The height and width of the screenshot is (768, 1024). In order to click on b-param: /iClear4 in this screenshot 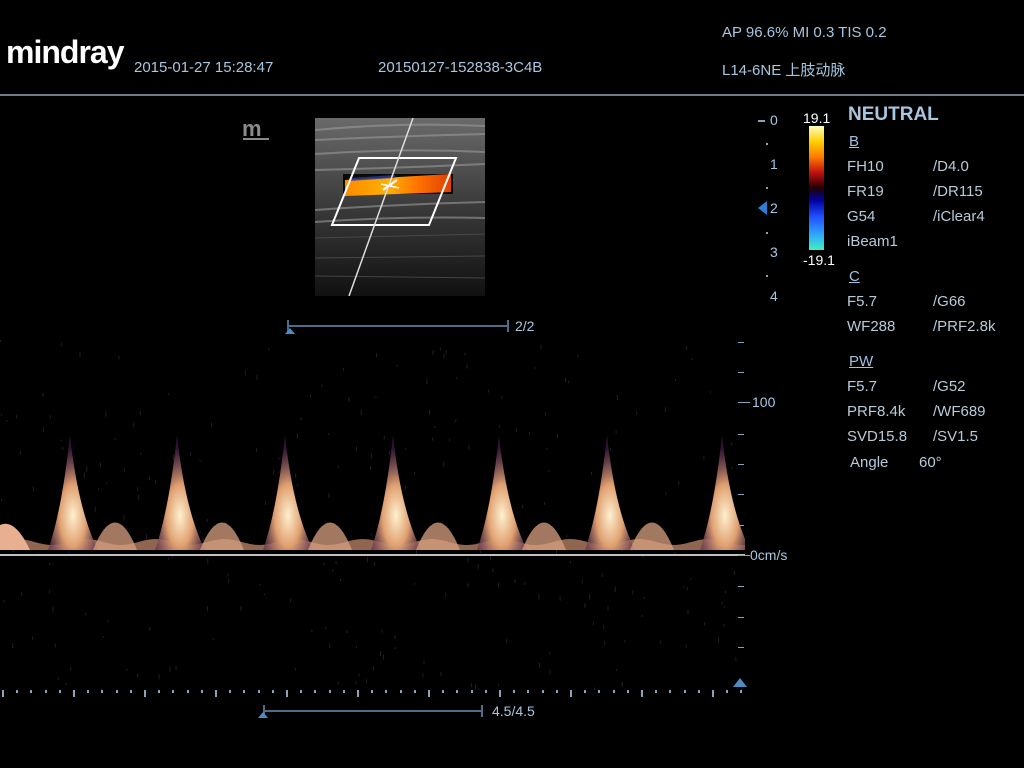, I will do `click(959, 216)`.